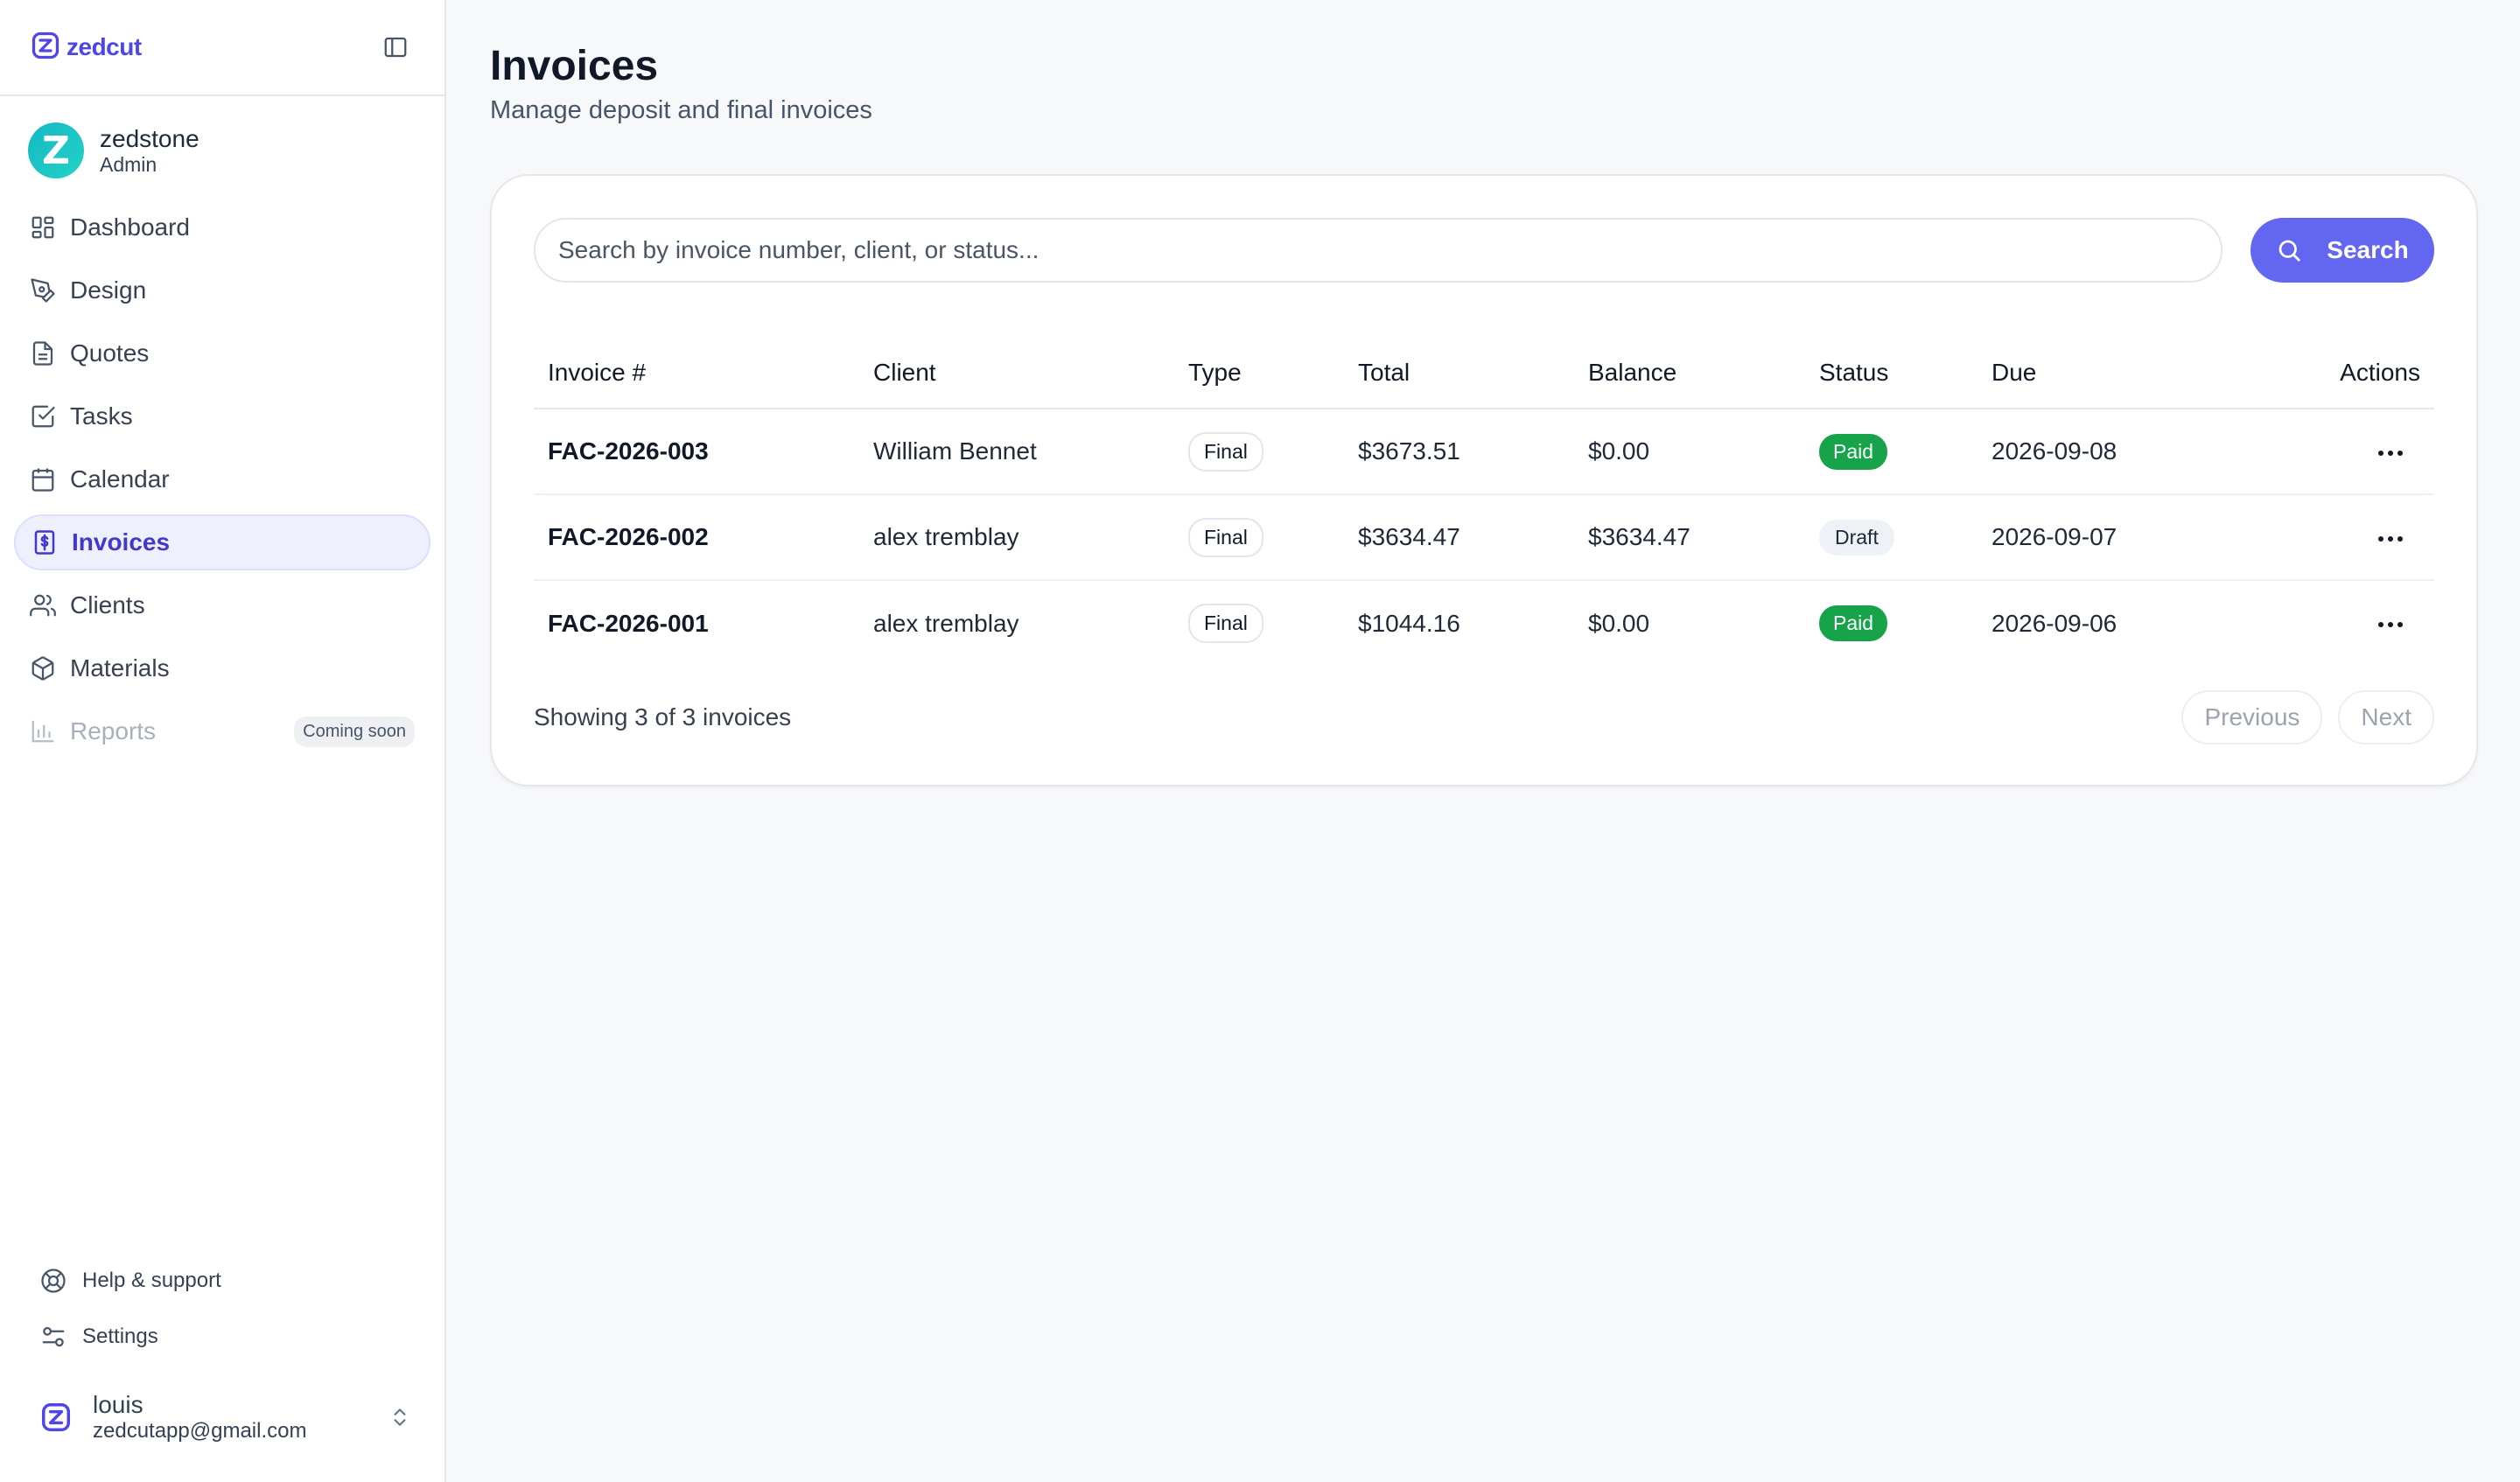  Describe the element at coordinates (120, 1336) in the screenshot. I see `settings-label: Settings` at that location.